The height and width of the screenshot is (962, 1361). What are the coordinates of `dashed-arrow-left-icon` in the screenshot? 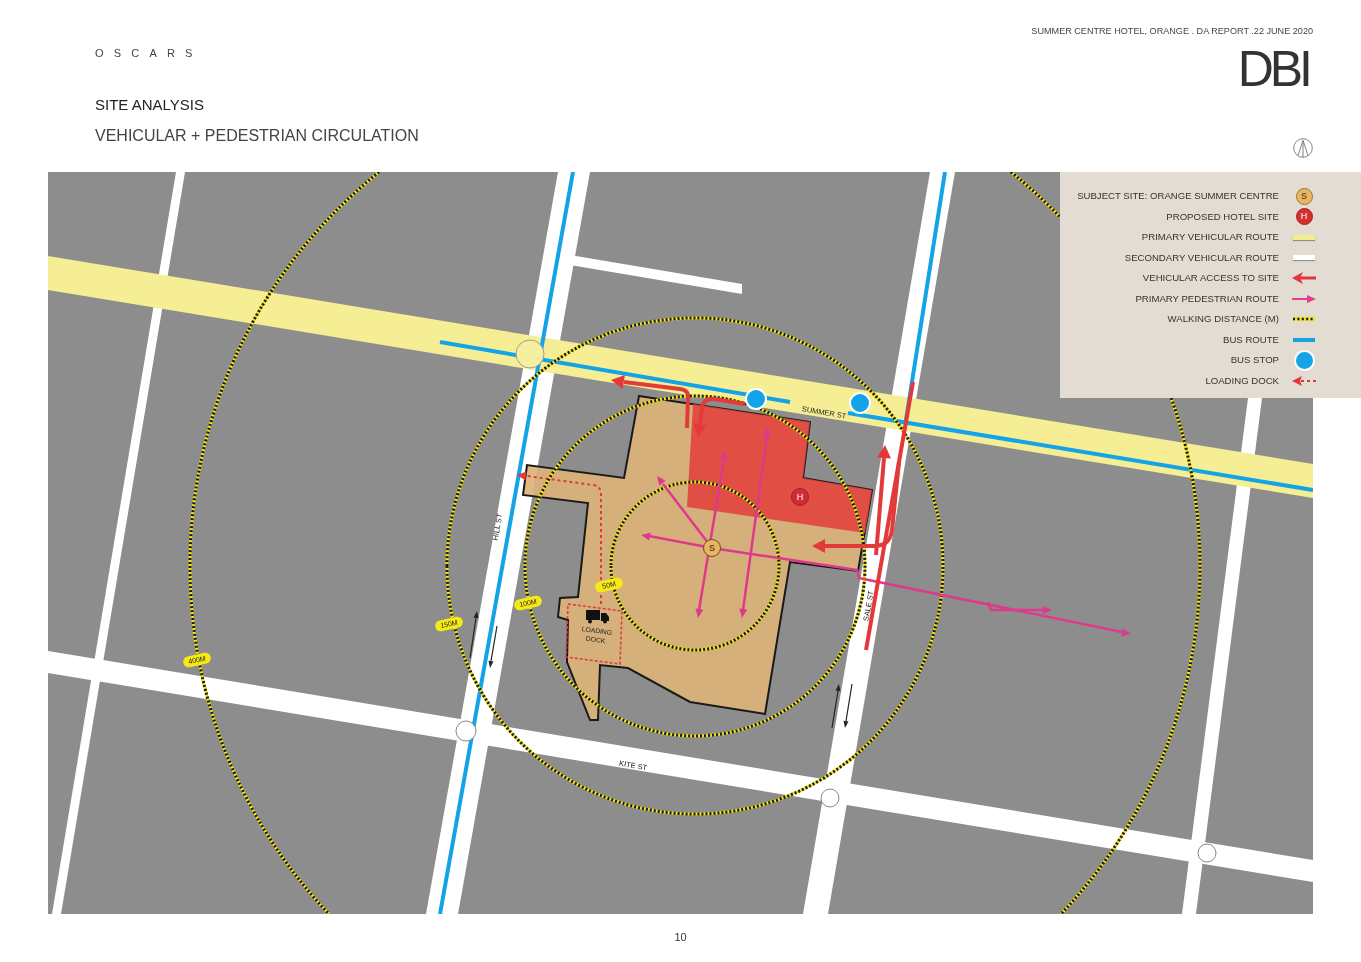 It's located at (1304, 380).